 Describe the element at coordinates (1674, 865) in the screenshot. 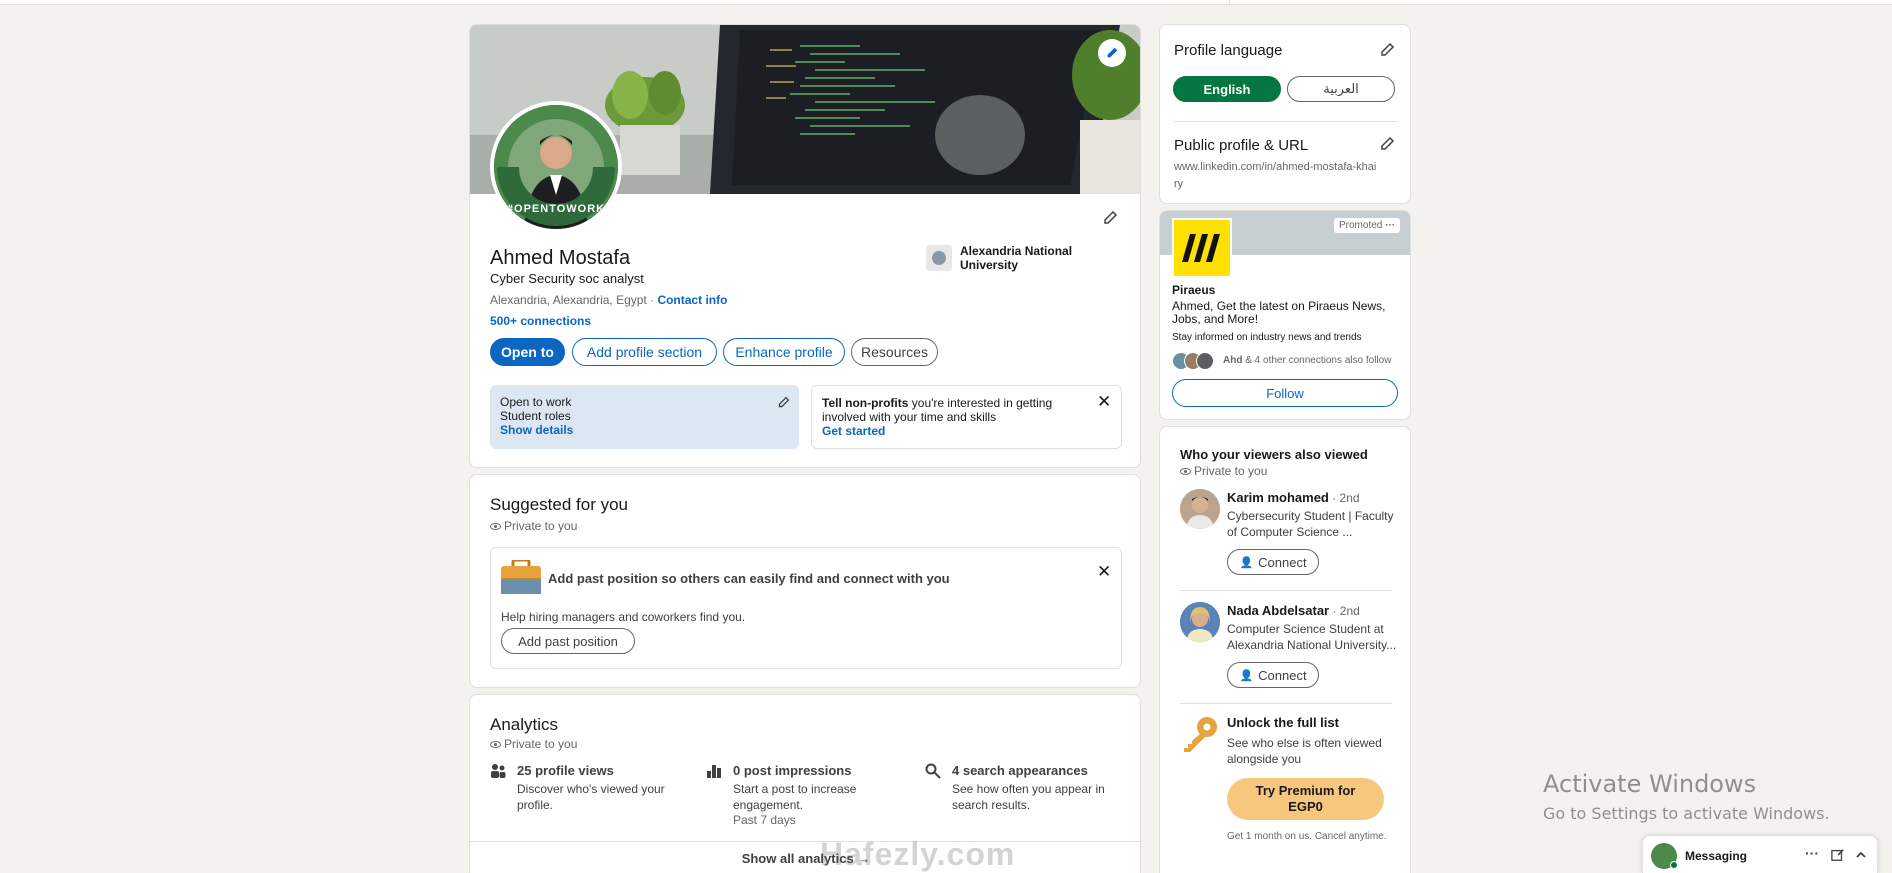

I see `online-status-dot` at that location.